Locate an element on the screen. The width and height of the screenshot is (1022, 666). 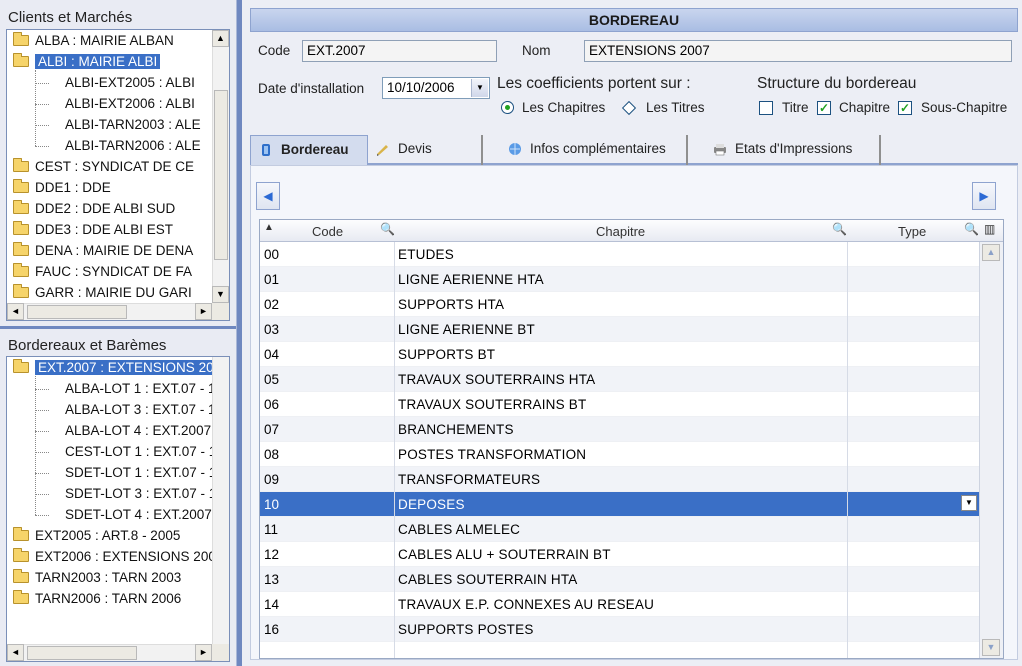
table-row: 09 TRANSFORMATEURS is located at coordinates (619, 479).